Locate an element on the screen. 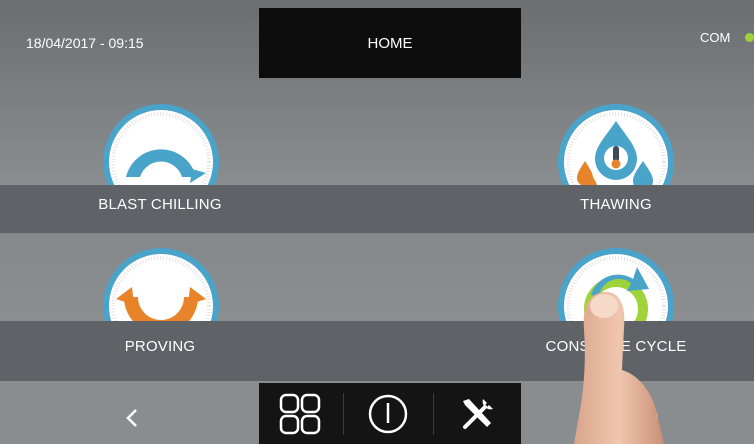 Image resolution: width=754 pixels, height=444 pixels. settings-tools-button is located at coordinates (477, 413).